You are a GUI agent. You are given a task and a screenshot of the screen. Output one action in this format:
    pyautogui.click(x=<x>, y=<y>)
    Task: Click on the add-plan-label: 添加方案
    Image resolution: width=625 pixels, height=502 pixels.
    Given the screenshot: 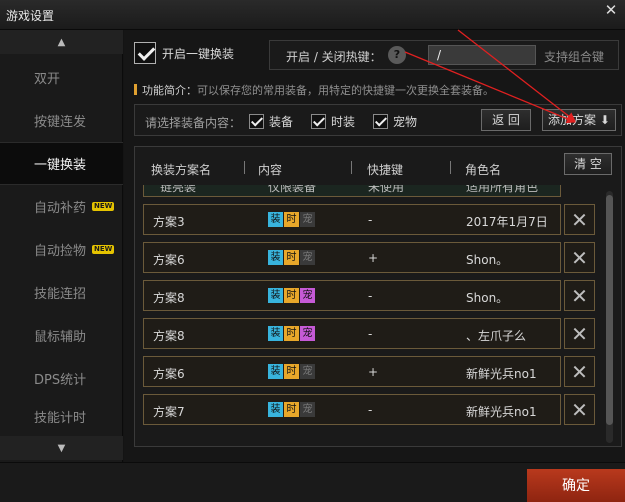 What is the action you would take?
    pyautogui.click(x=572, y=120)
    